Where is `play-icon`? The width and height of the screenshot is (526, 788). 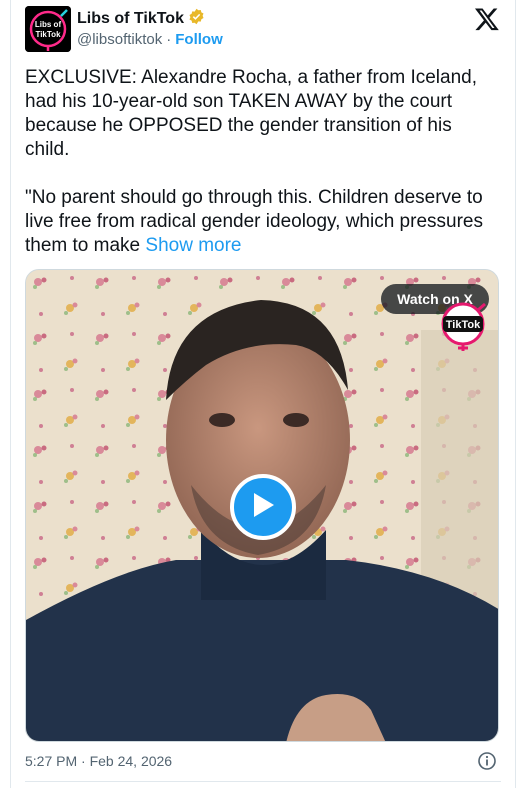 play-icon is located at coordinates (263, 507).